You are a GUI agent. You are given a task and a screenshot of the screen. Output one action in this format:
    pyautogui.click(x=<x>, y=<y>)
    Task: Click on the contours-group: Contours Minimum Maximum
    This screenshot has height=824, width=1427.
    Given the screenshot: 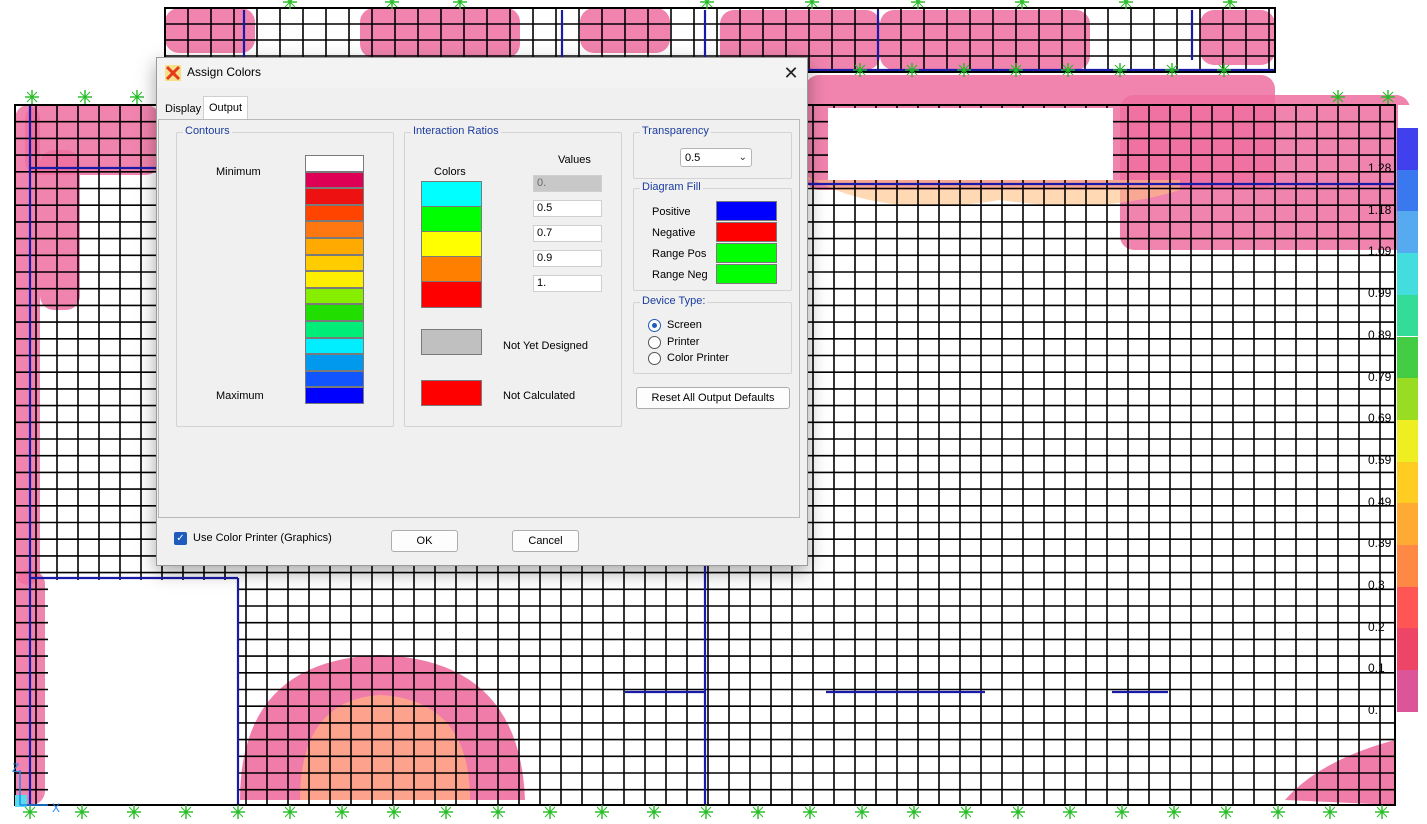 What is the action you would take?
    pyautogui.click(x=285, y=276)
    